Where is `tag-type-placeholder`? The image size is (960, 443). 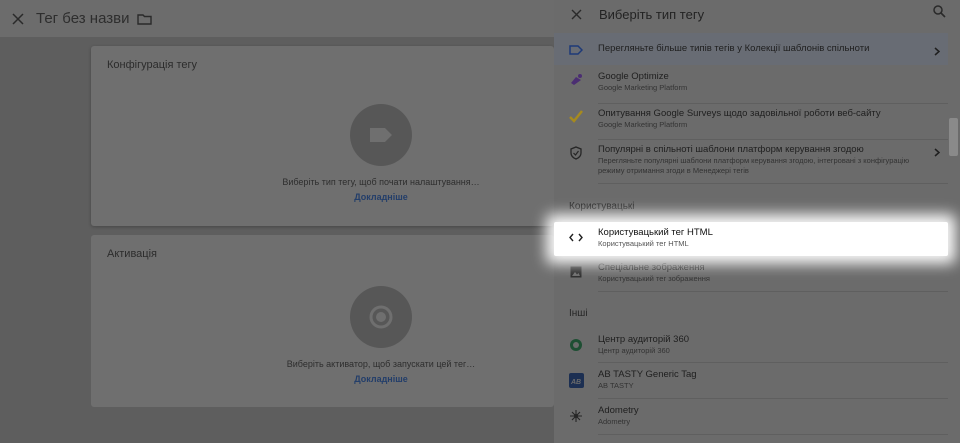
tag-type-placeholder is located at coordinates (381, 135).